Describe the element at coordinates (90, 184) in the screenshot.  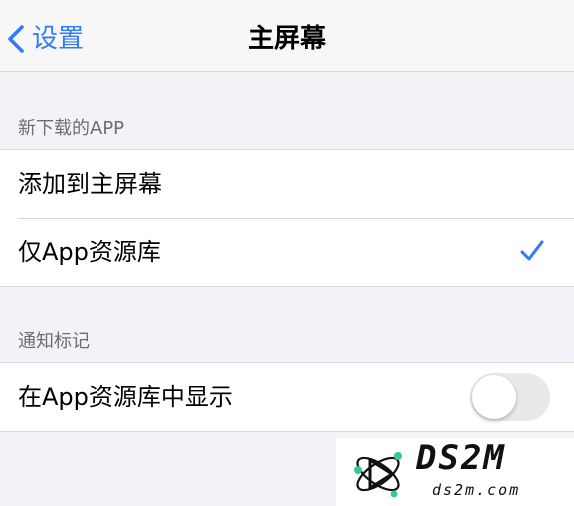
I see `option-label: 添加到主屏幕` at that location.